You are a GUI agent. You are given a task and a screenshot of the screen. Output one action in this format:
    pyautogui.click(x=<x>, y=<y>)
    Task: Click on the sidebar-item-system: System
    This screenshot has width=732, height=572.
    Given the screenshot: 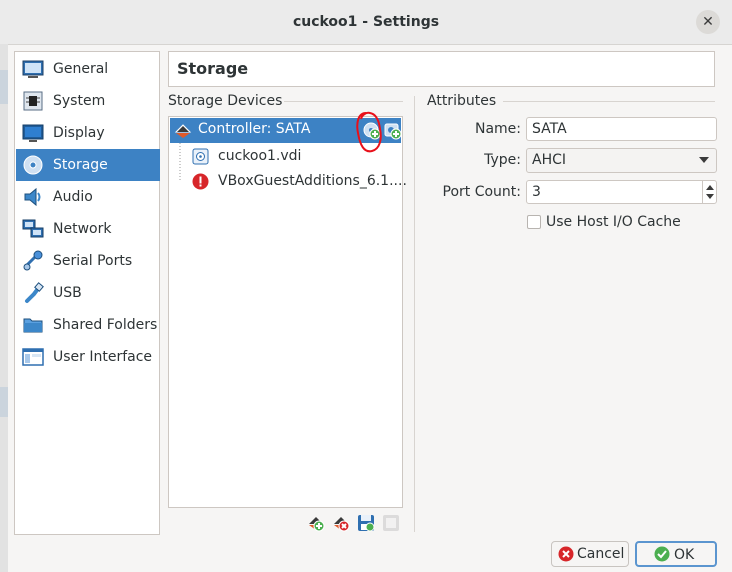 What is the action you would take?
    pyautogui.click(x=88, y=101)
    